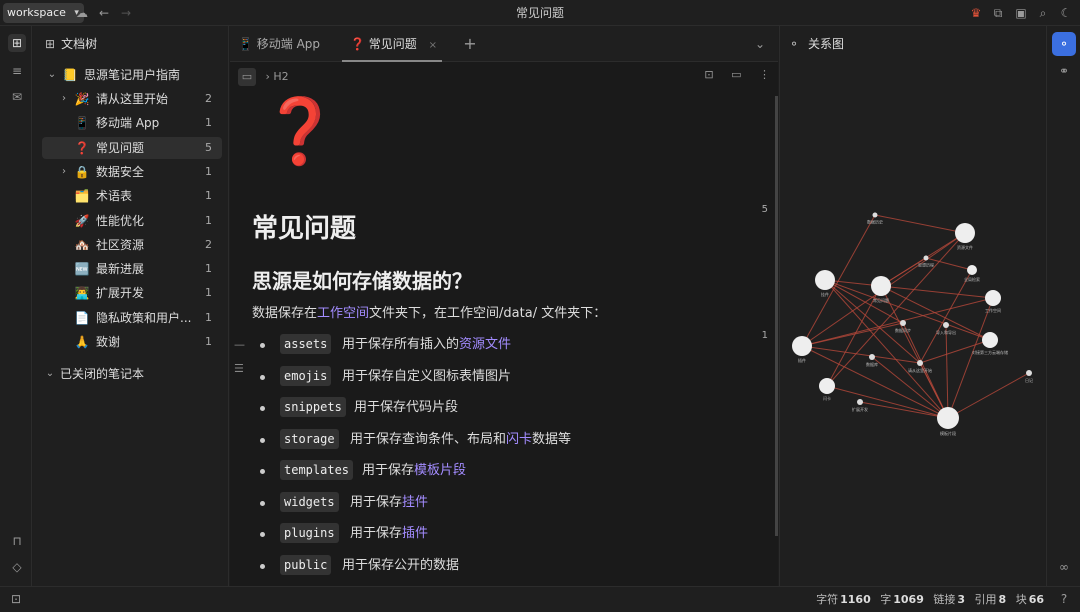  I want to click on tree-item: 📄 隐私政策和用户... 1, so click(132, 318).